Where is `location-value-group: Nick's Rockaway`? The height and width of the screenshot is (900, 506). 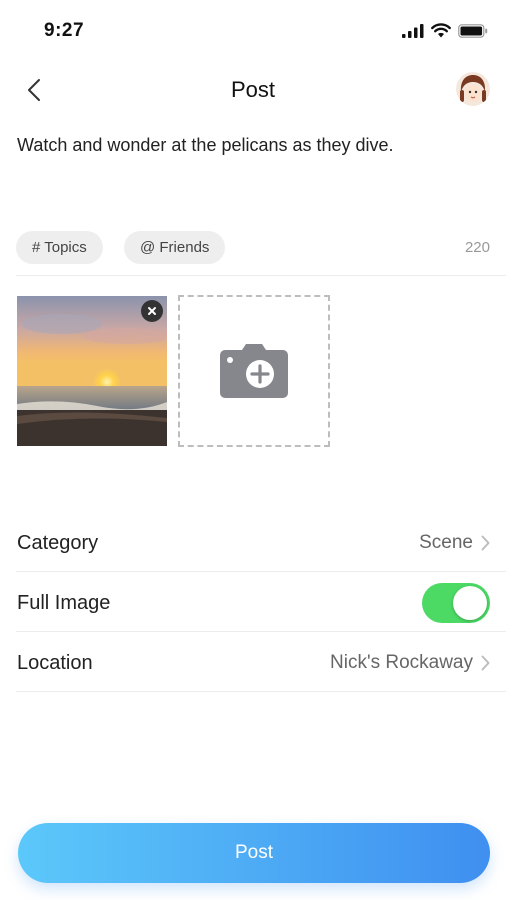 location-value-group: Nick's Rockaway is located at coordinates (410, 663).